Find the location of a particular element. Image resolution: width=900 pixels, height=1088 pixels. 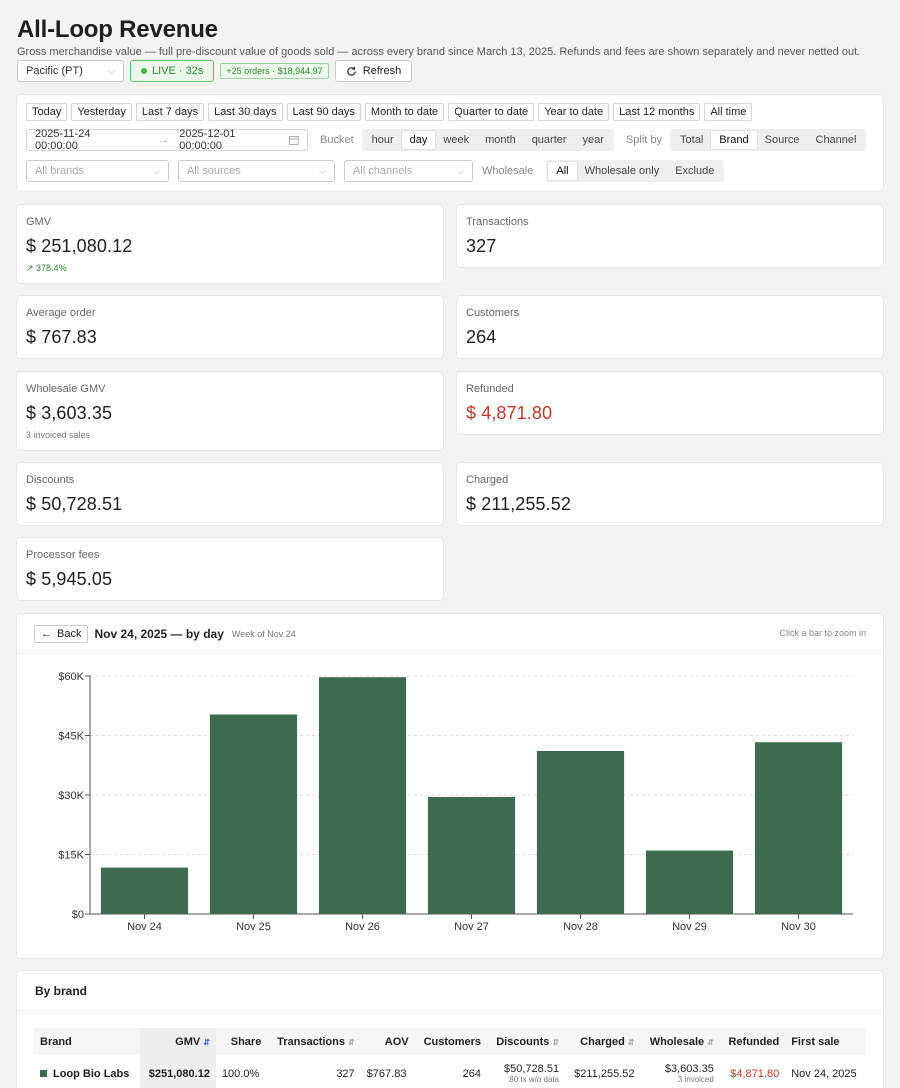

live-indicator: LIVE · 32s is located at coordinates (172, 71).